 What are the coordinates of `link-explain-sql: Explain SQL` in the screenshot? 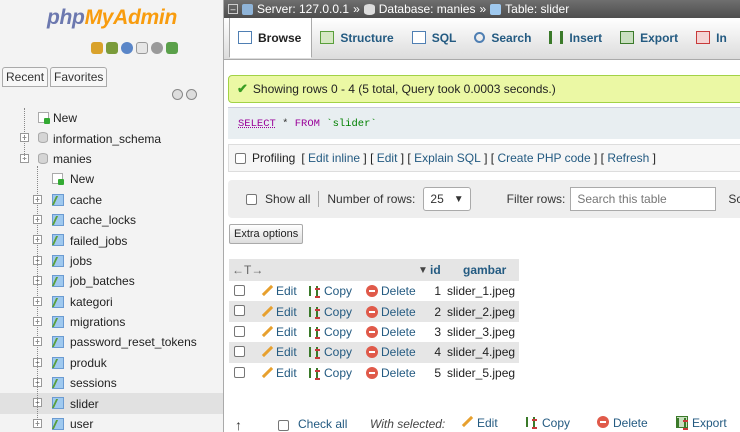 It's located at (447, 158).